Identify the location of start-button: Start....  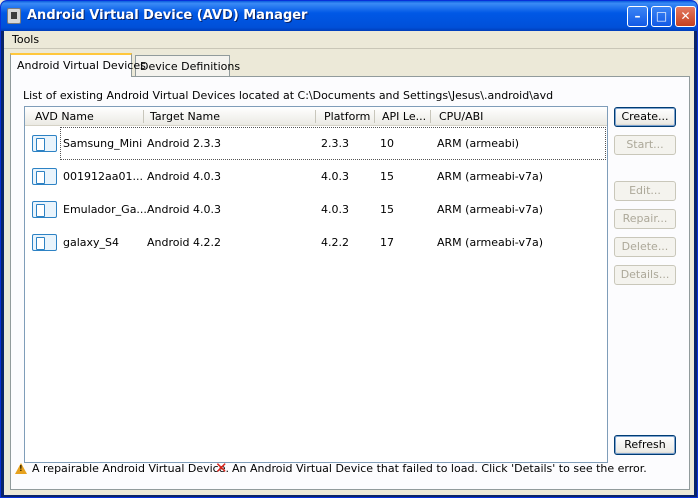
(645, 145).